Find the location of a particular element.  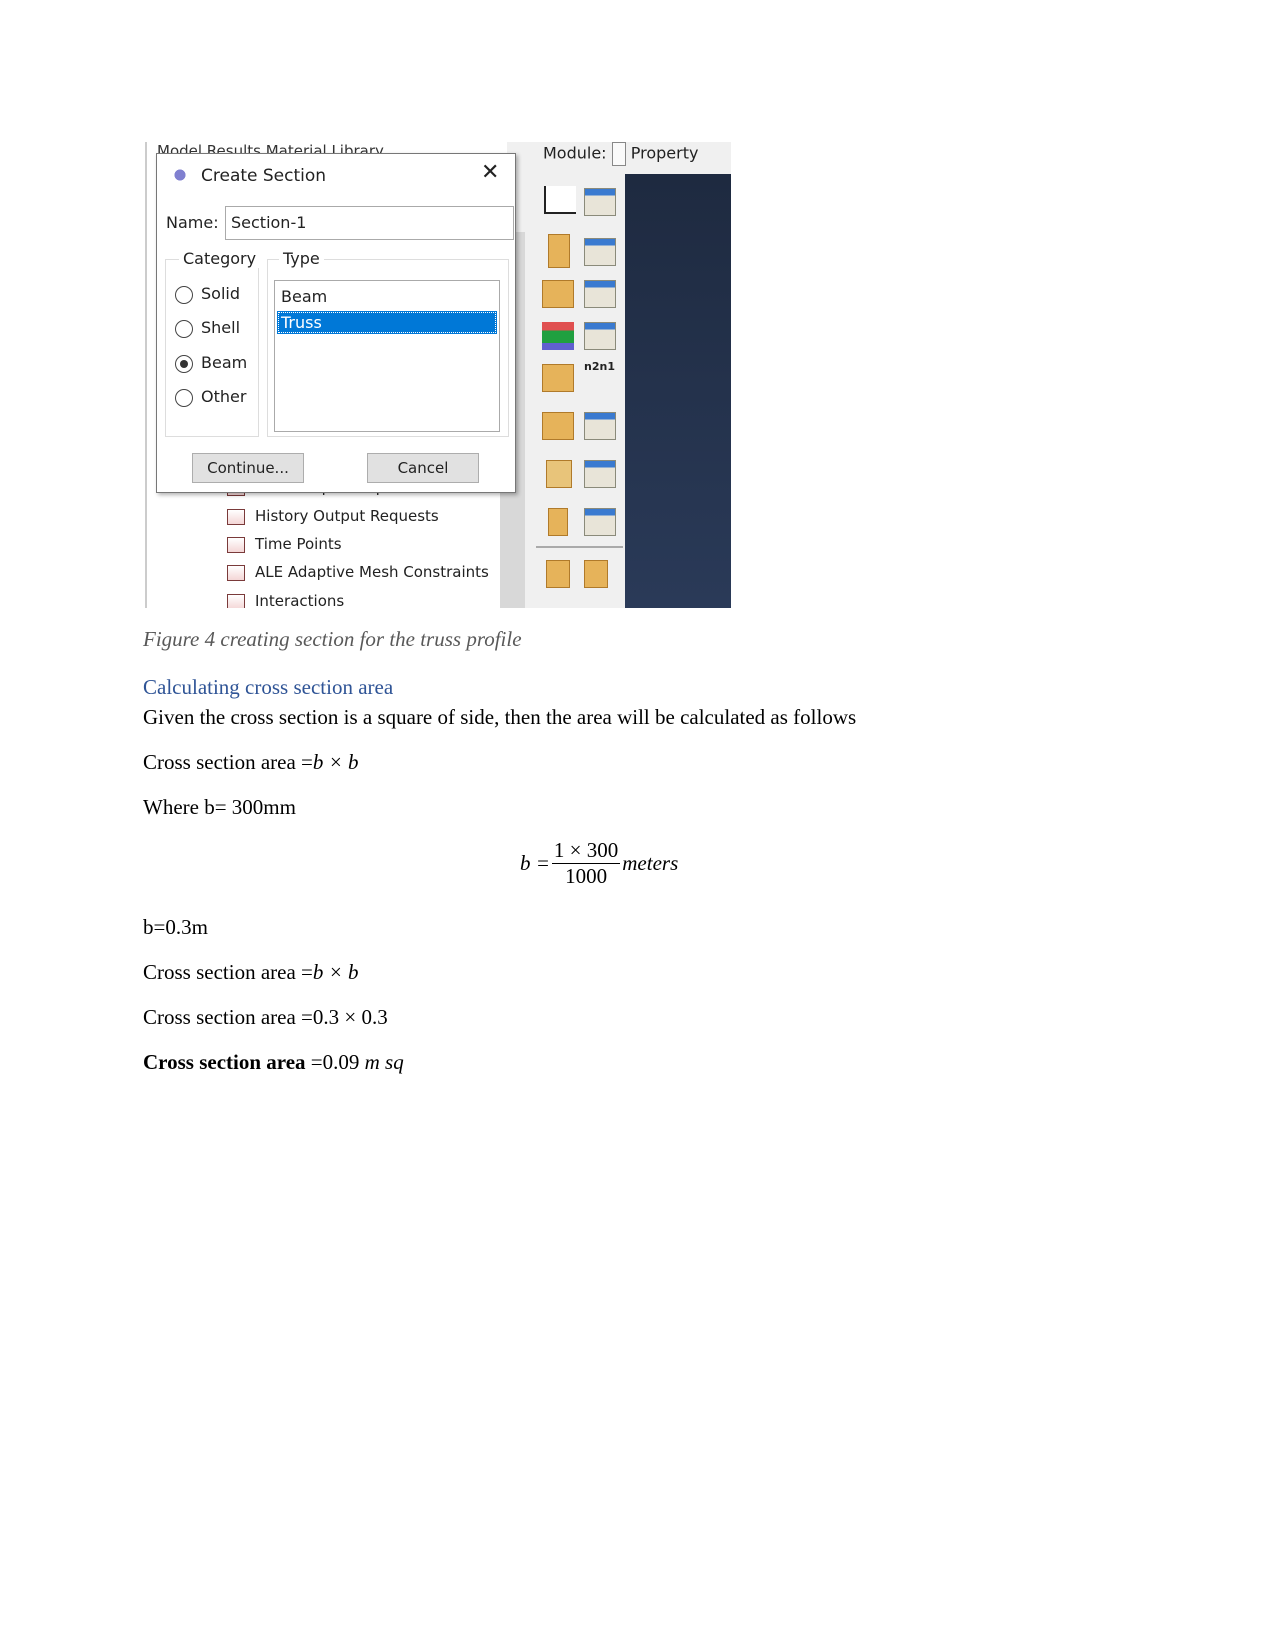

radio-label: Beam is located at coordinates (224, 362).